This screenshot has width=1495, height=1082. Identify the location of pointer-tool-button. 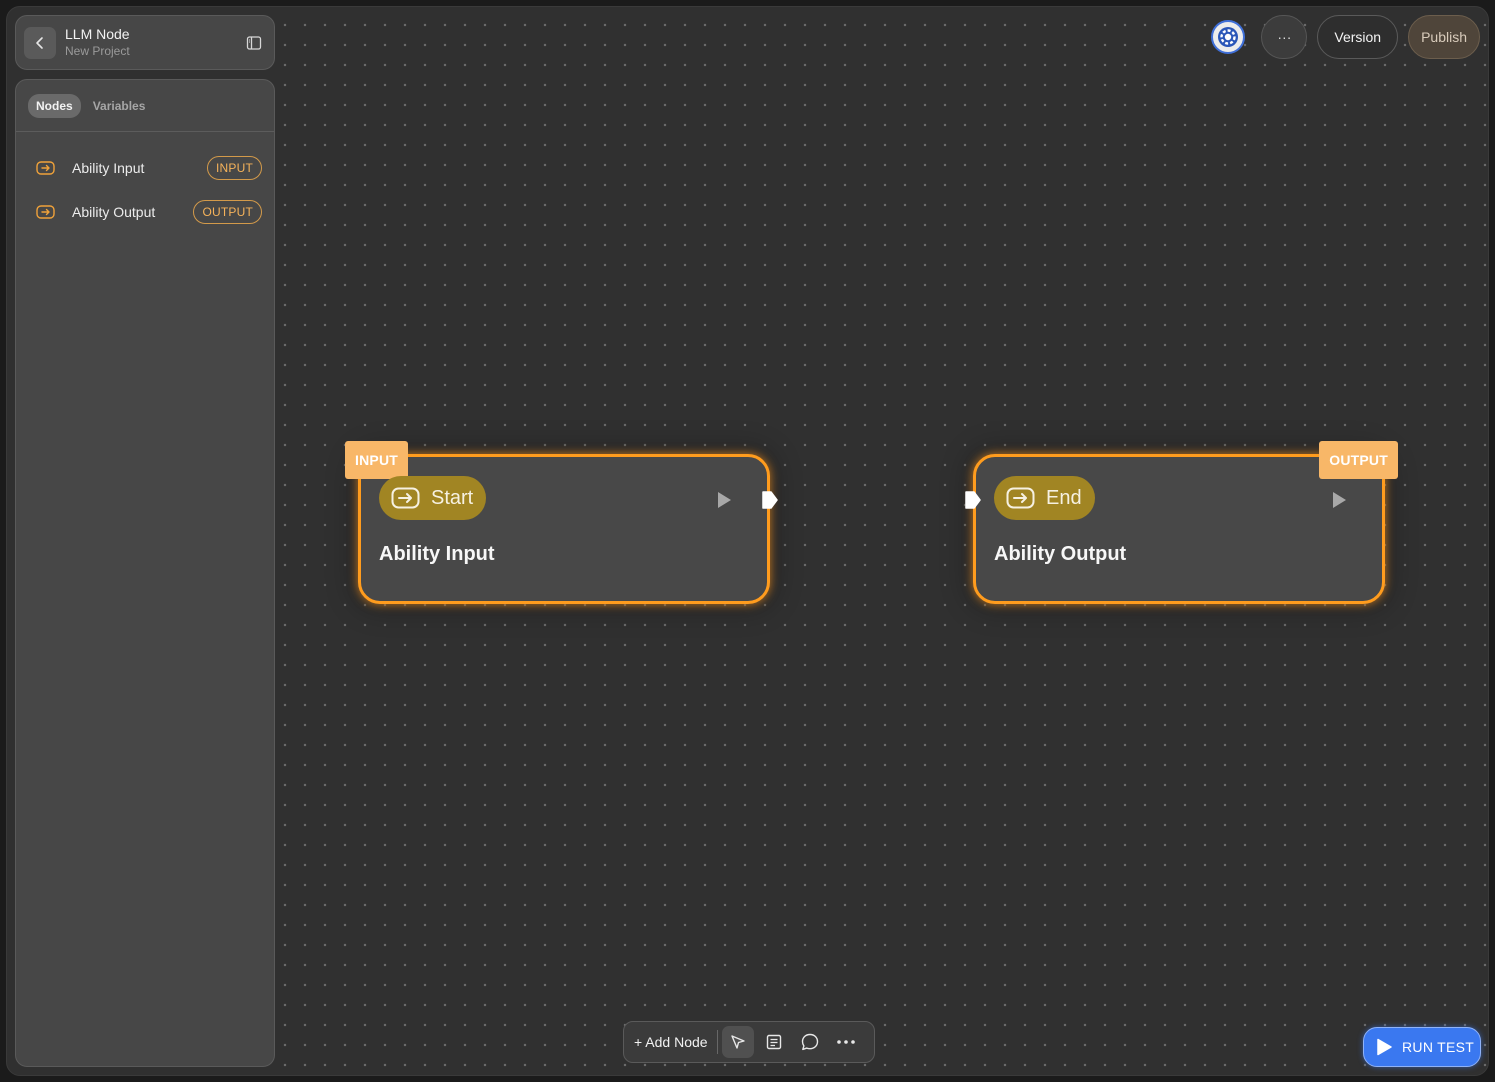
(737, 1042).